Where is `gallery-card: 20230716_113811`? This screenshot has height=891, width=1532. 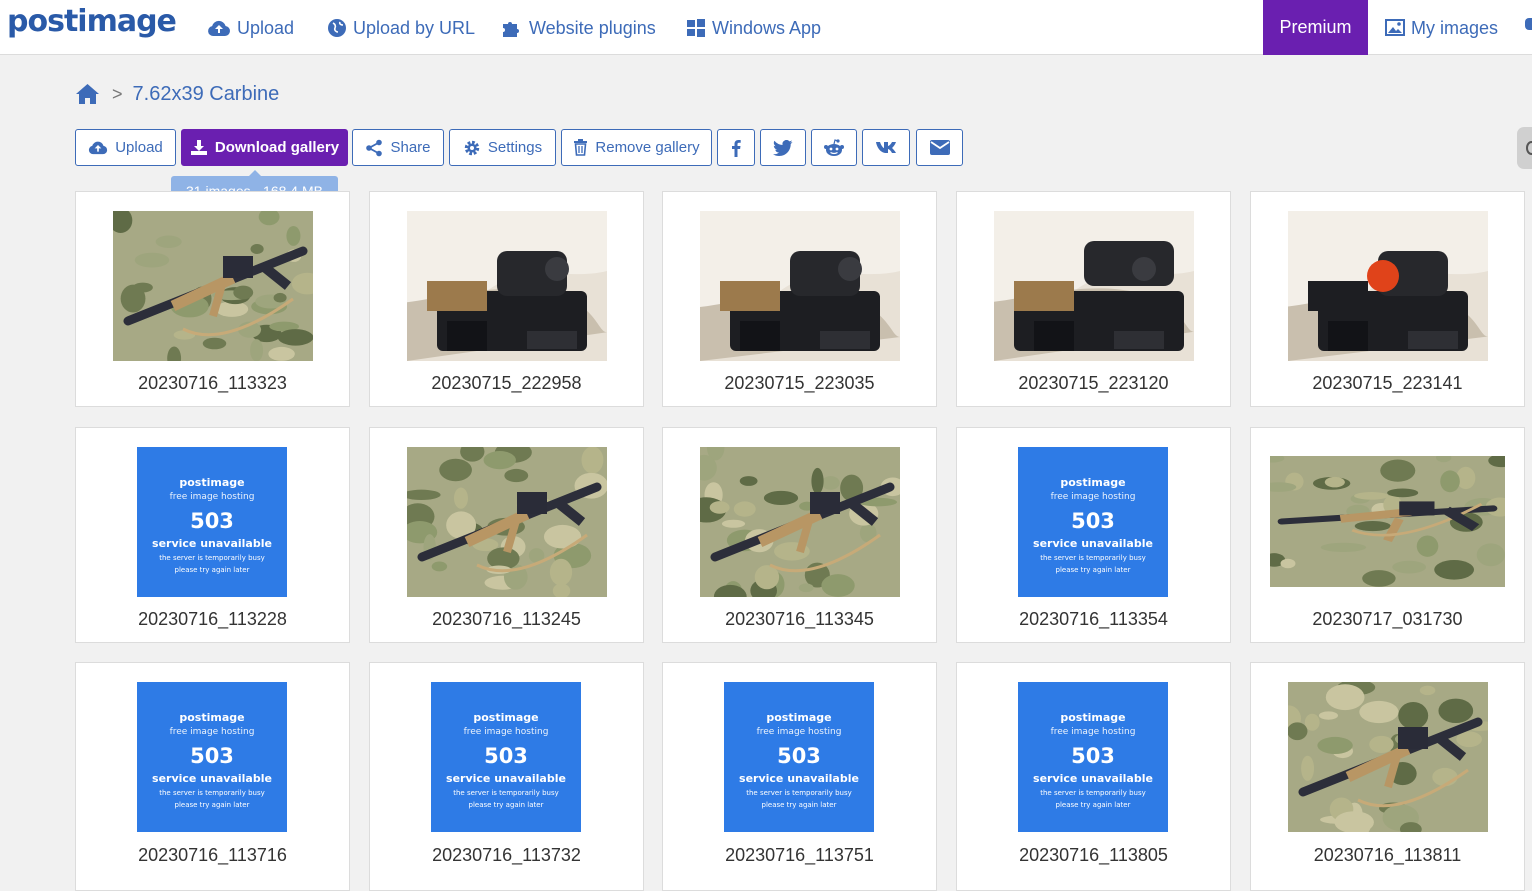
gallery-card: 20230716_113811 is located at coordinates (1387, 776).